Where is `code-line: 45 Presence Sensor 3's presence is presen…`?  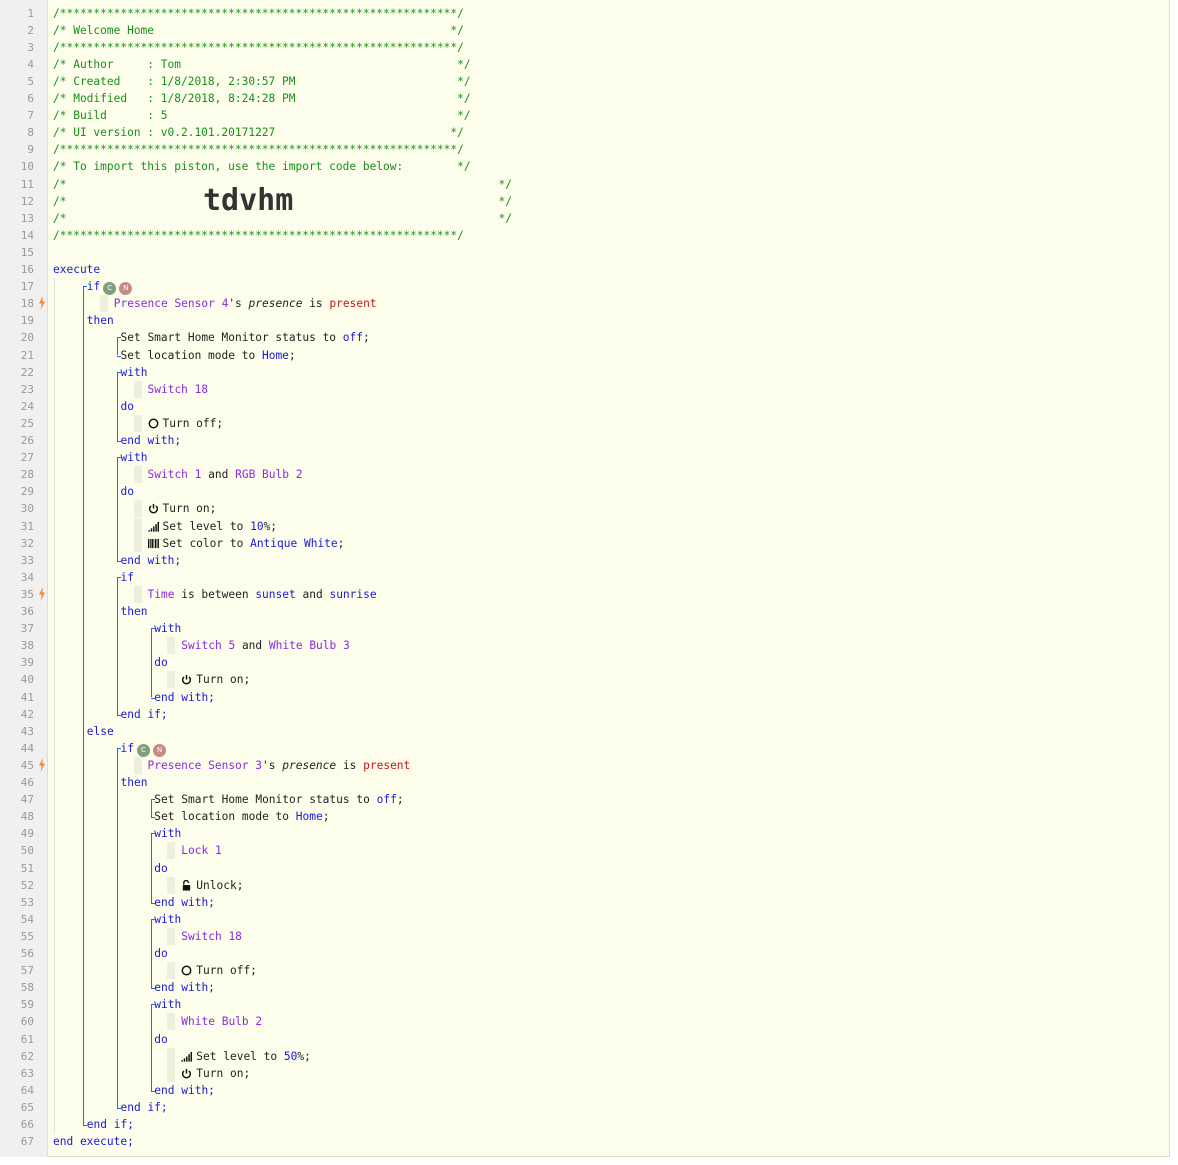
code-line: 45 Presence Sensor 3's presence is presen… is located at coordinates (585, 765).